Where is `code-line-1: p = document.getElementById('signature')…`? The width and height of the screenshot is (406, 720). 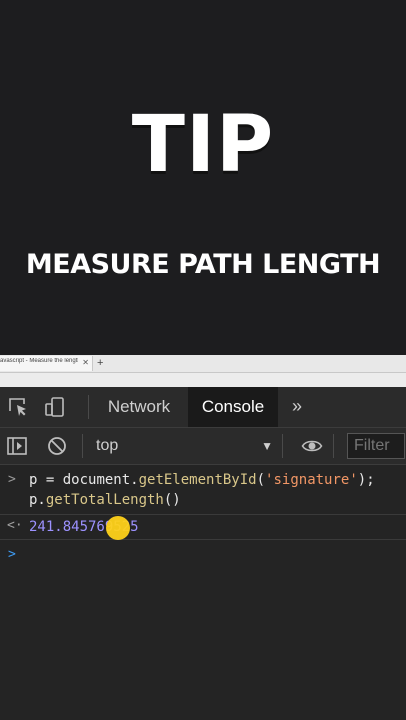
code-line-1: p = document.getElementById('signature')… is located at coordinates (202, 480).